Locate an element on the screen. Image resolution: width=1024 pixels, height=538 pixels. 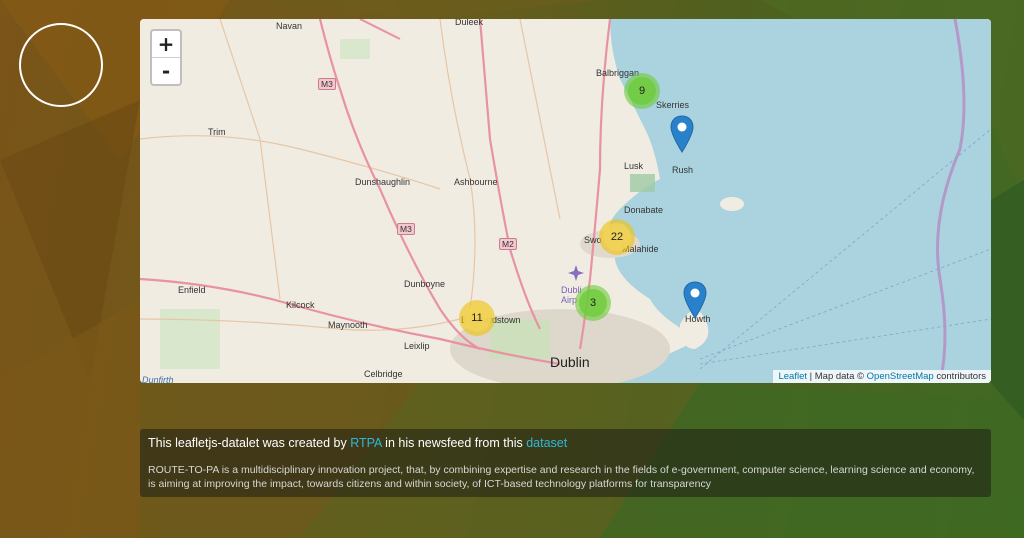
marker-cluster: 9 is located at coordinates (642, 91).